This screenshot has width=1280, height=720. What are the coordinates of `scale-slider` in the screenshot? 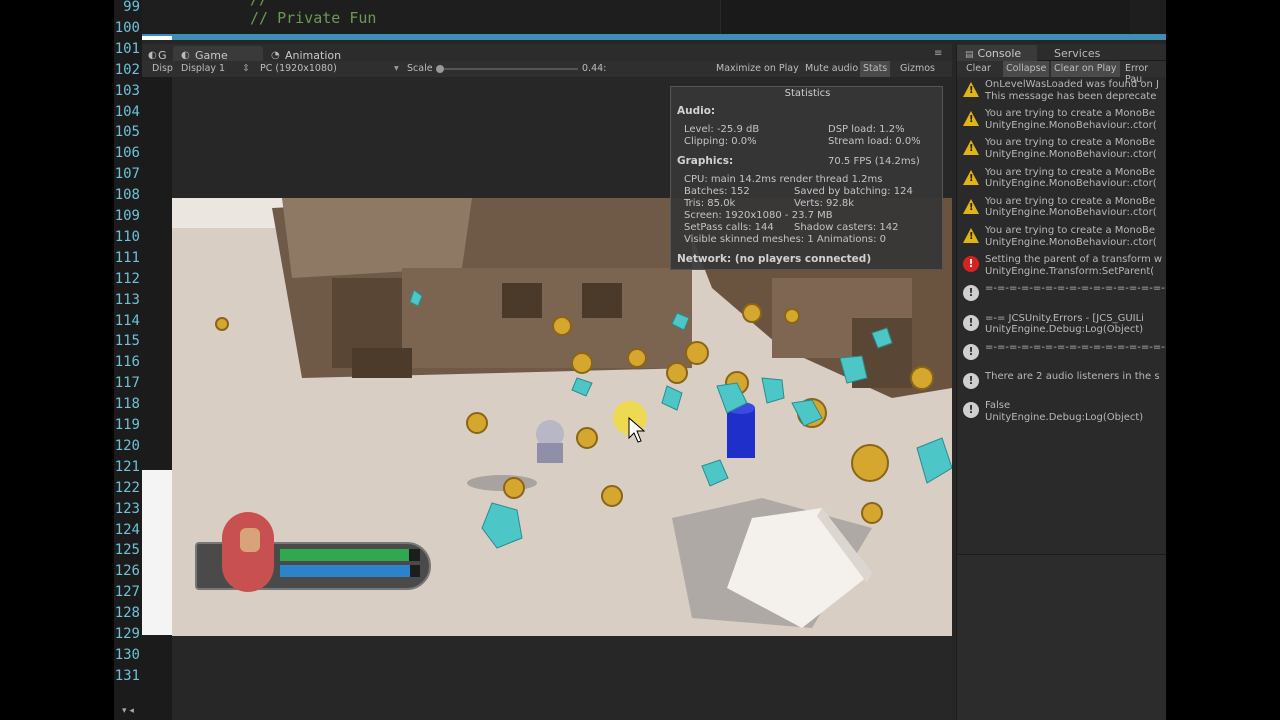 It's located at (507, 69).